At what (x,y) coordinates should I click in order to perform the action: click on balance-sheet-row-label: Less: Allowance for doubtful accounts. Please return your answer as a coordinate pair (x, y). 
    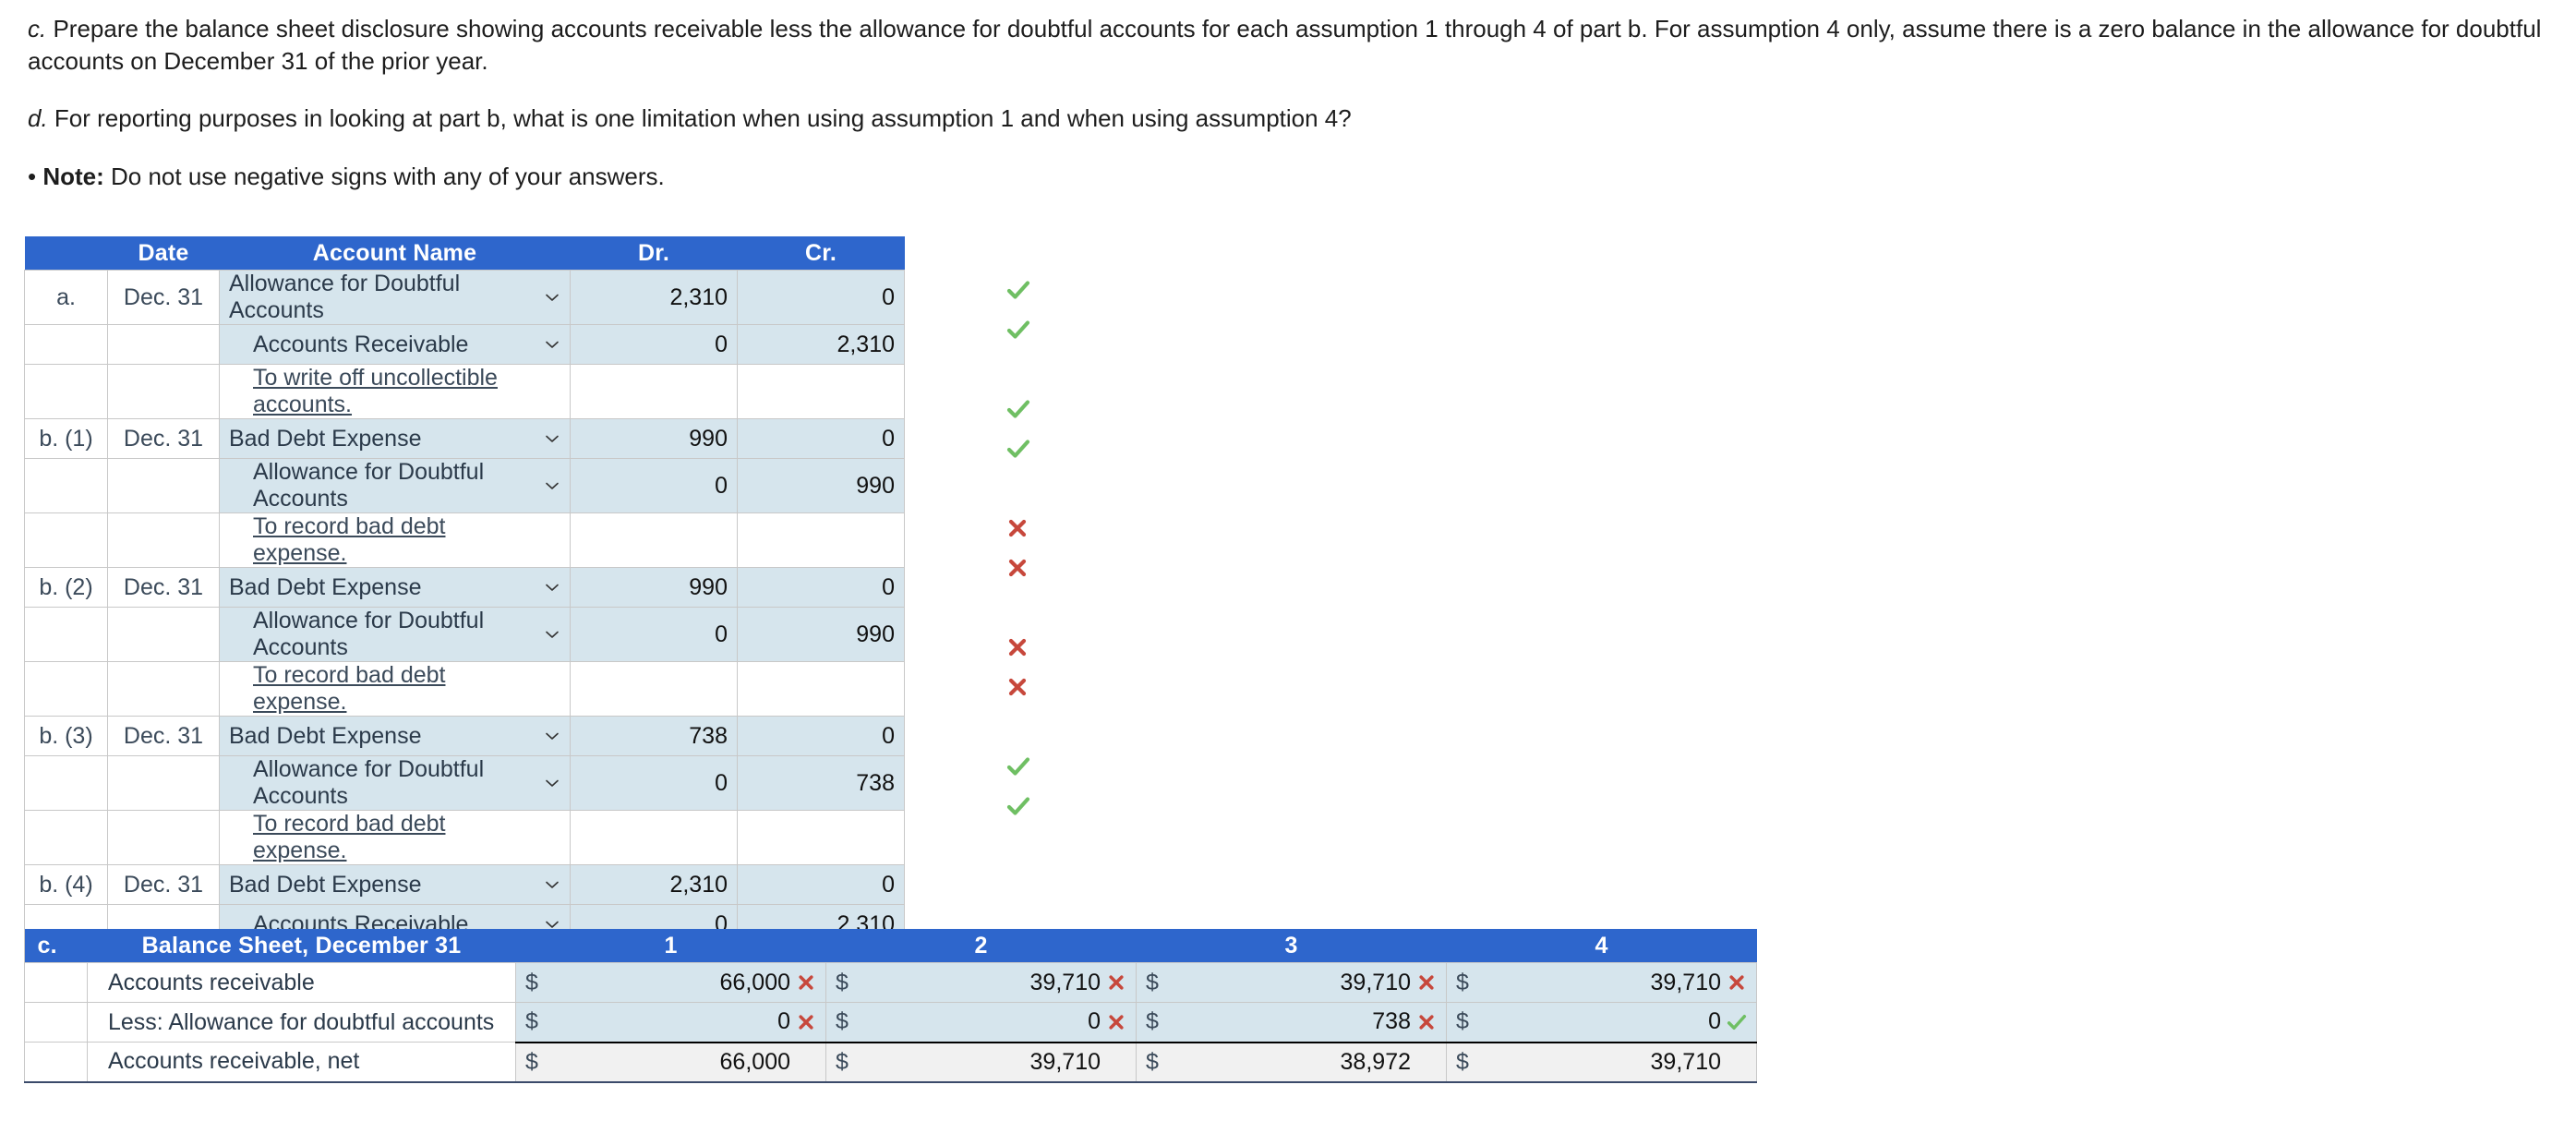
    Looking at the image, I should click on (301, 1022).